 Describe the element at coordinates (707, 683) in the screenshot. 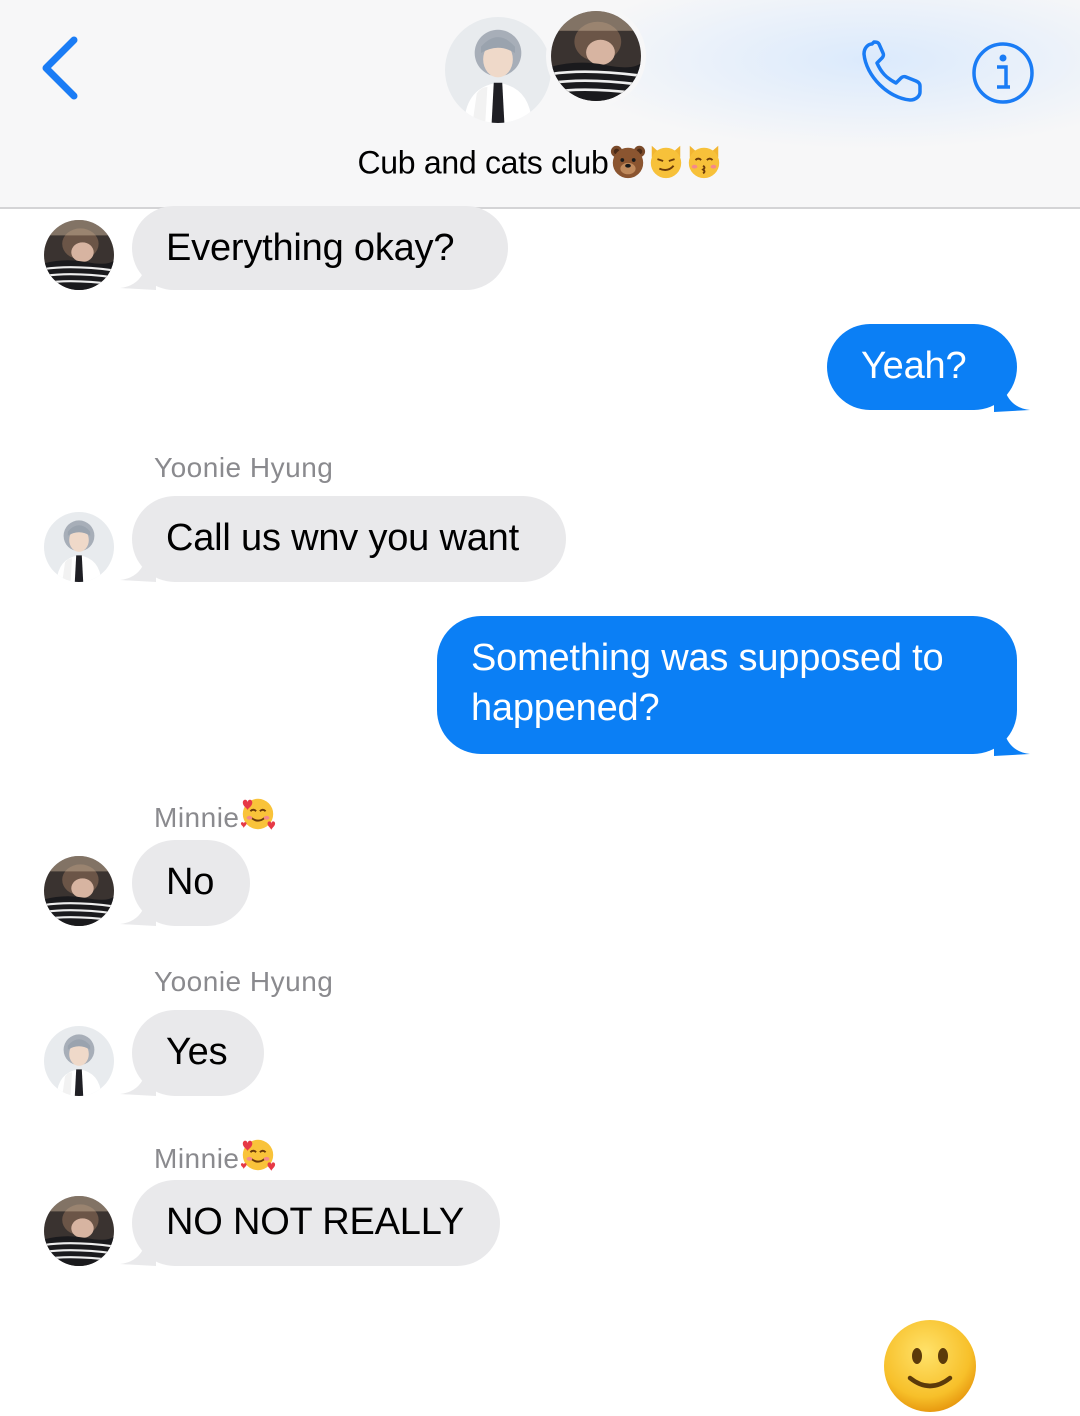

I see `message-text: Something was supposed to happened?` at that location.